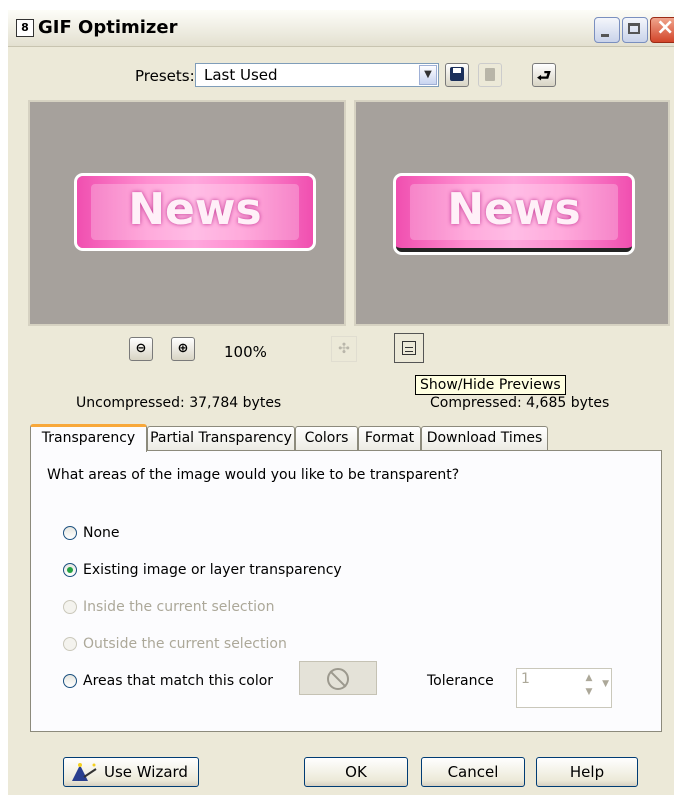 The image size is (674, 795). I want to click on zoom-in-icon: ⊕, so click(183, 348).